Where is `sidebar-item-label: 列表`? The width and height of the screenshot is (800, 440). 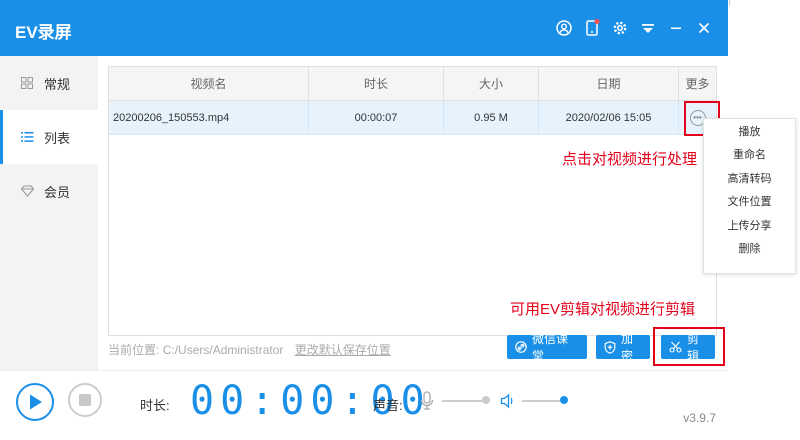 sidebar-item-label: 列表 is located at coordinates (57, 138).